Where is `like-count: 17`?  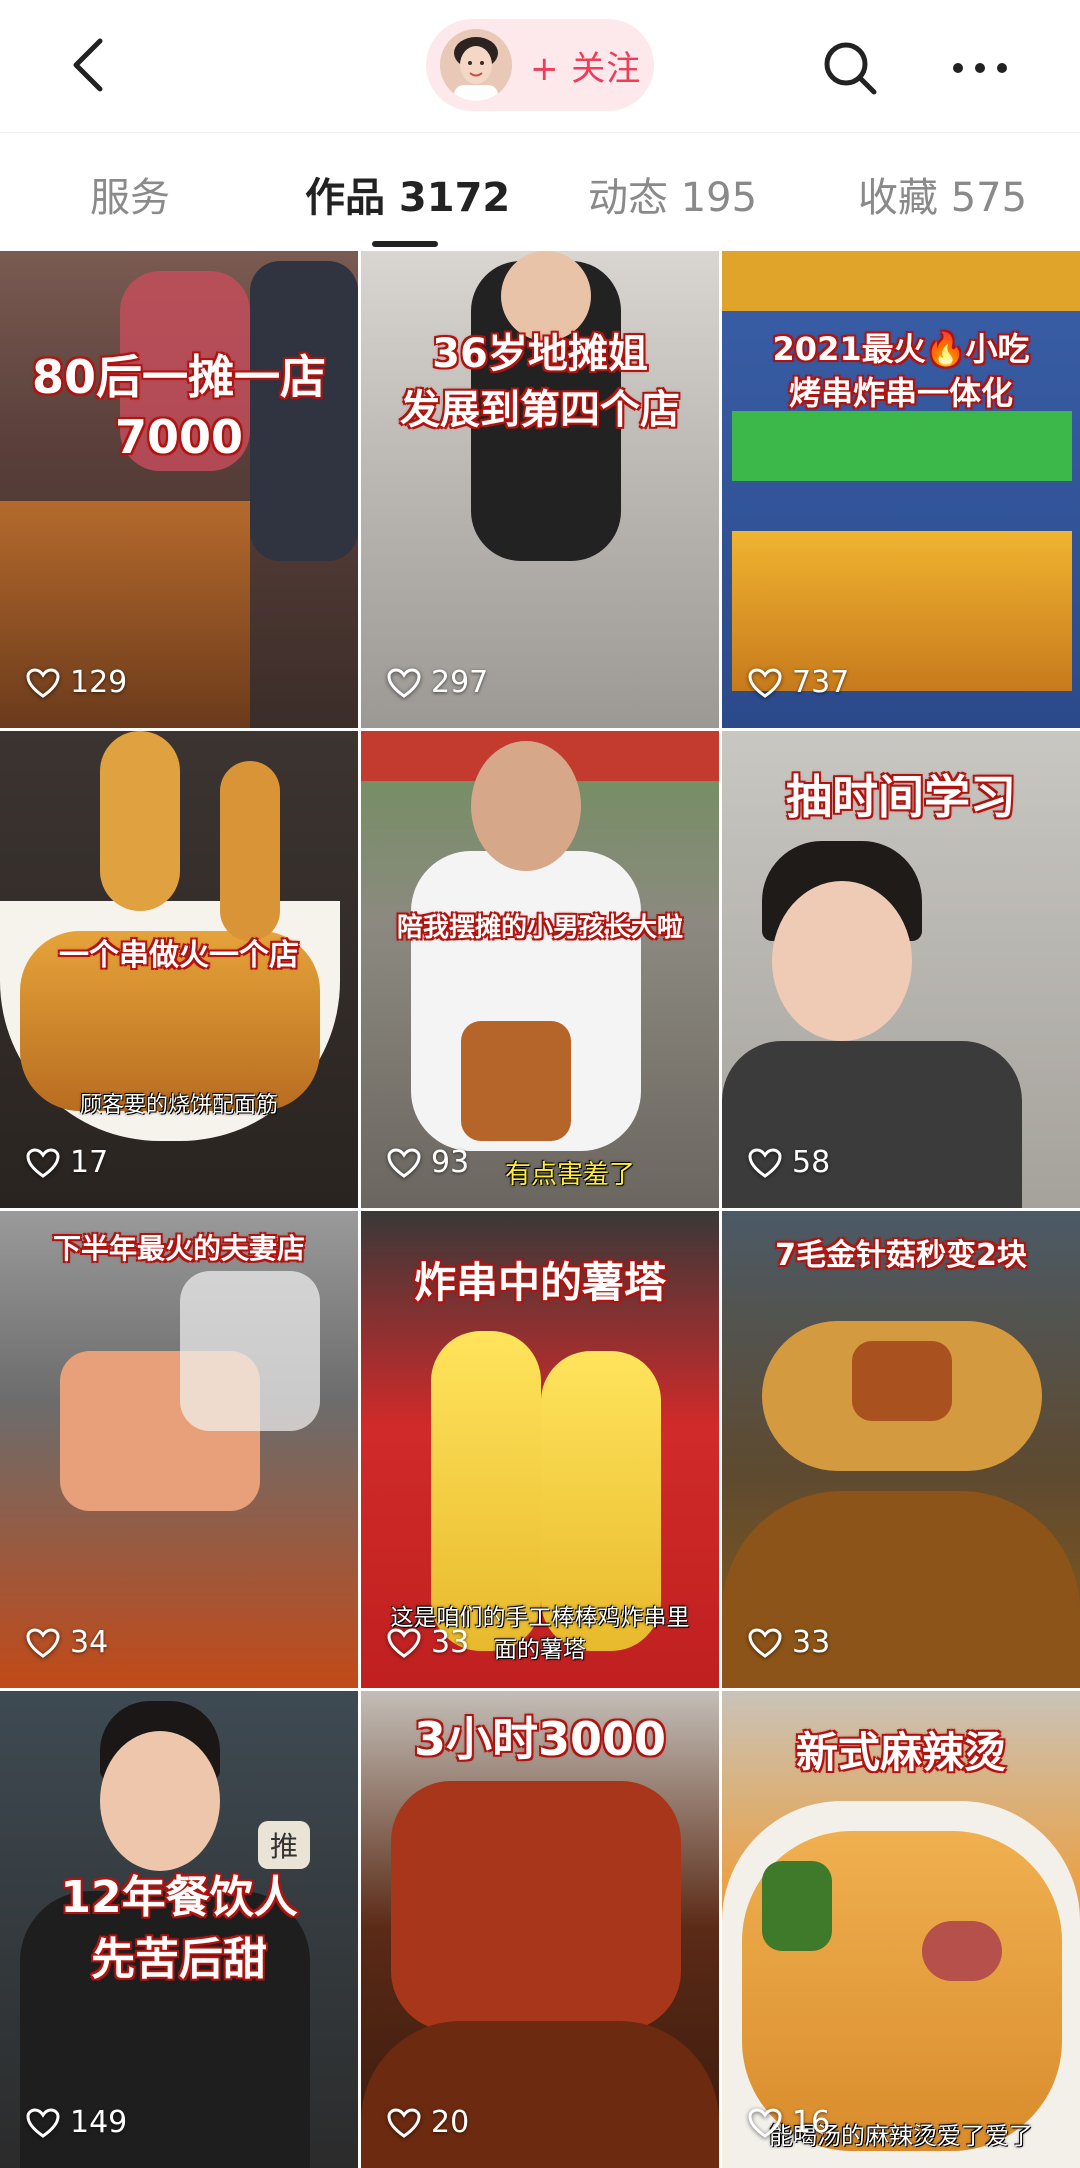
like-count: 17 is located at coordinates (67, 1162).